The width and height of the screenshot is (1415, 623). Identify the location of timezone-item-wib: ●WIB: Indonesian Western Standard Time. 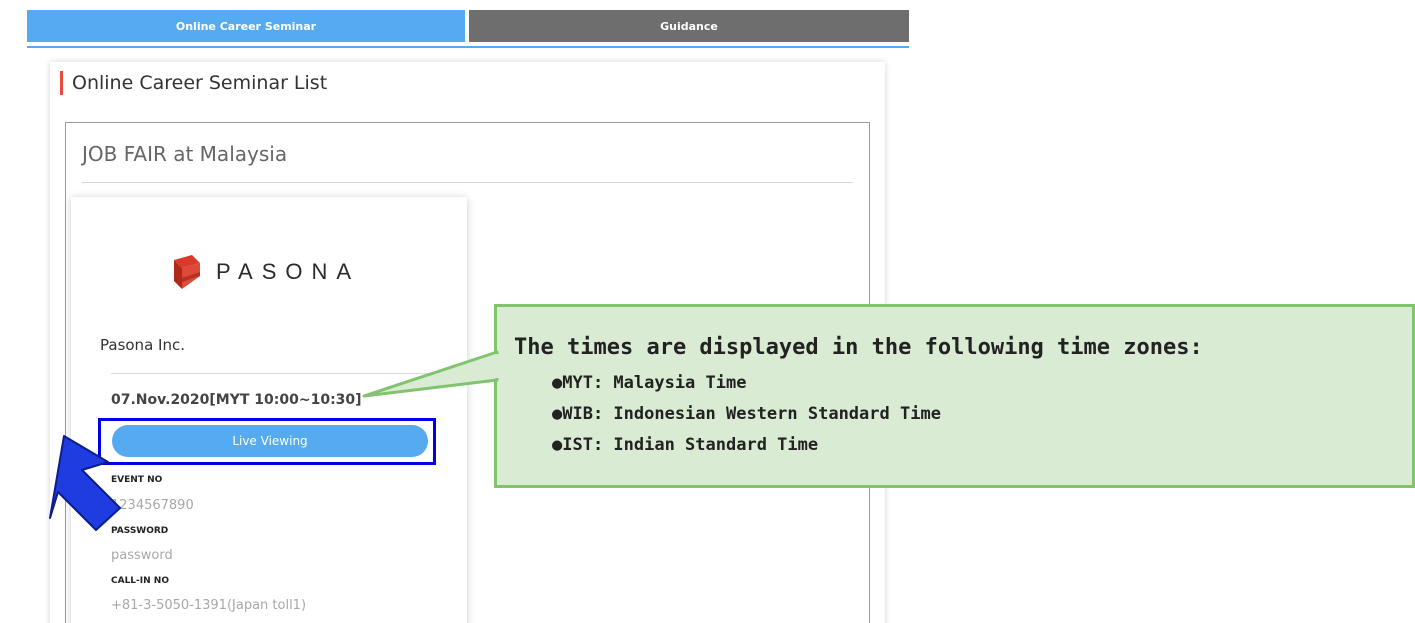
(746, 414).